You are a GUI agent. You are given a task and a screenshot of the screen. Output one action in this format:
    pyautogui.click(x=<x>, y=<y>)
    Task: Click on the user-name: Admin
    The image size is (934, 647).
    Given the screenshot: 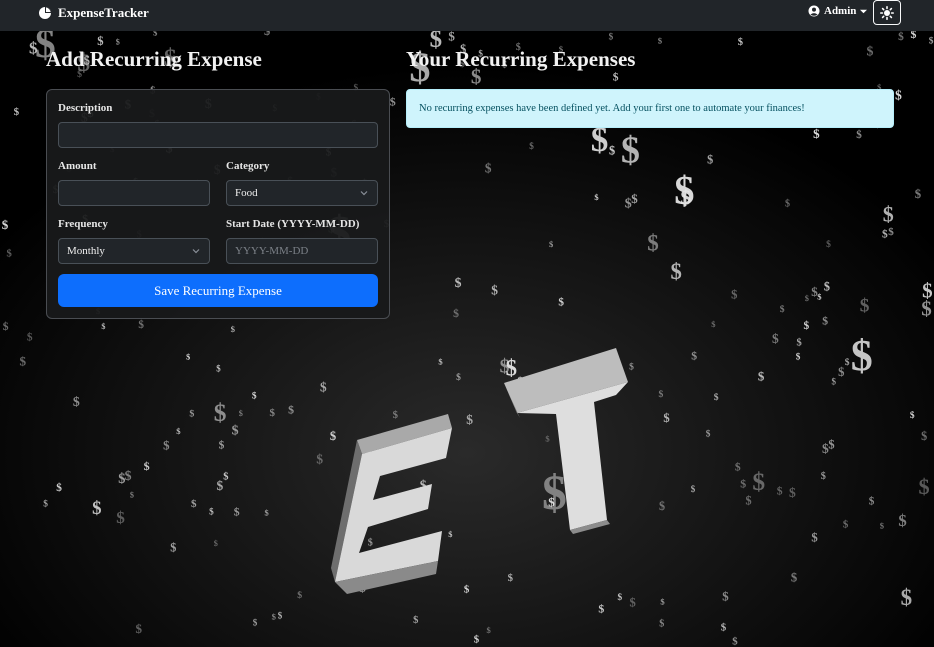 What is the action you would take?
    pyautogui.click(x=840, y=11)
    